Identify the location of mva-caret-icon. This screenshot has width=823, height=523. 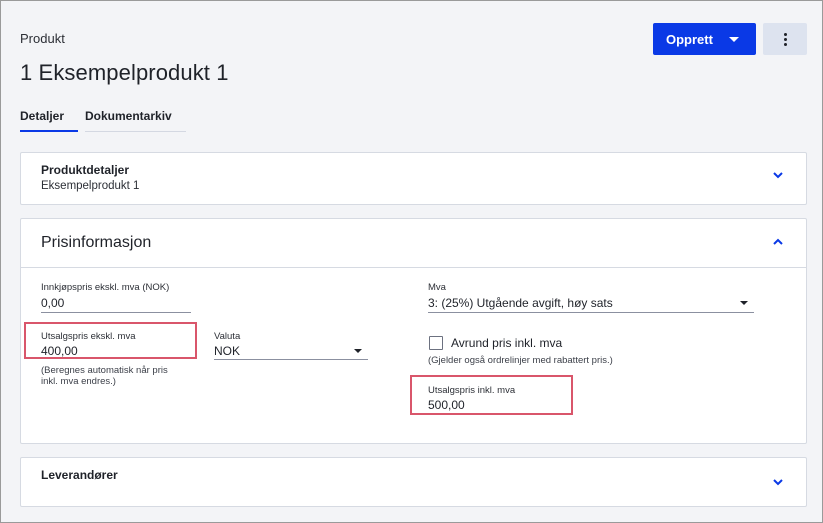
(744, 303).